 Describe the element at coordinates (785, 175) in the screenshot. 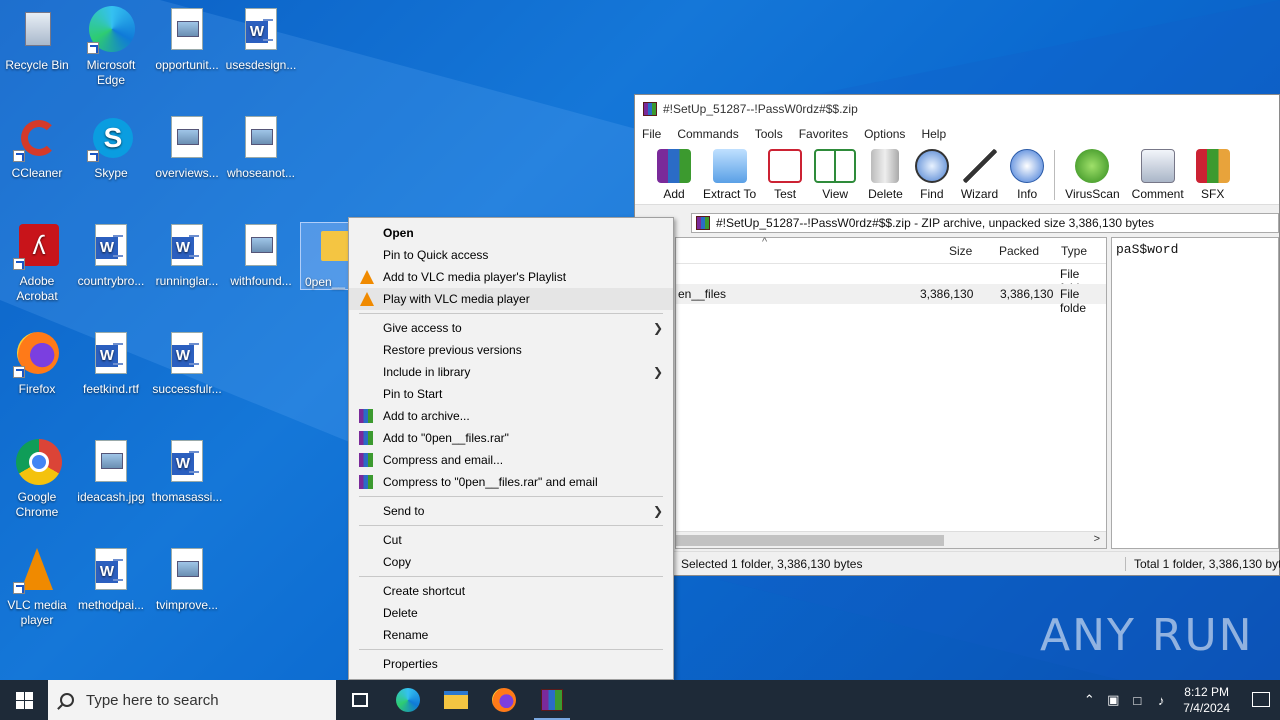

I see `toolbar-test-button: Test` at that location.